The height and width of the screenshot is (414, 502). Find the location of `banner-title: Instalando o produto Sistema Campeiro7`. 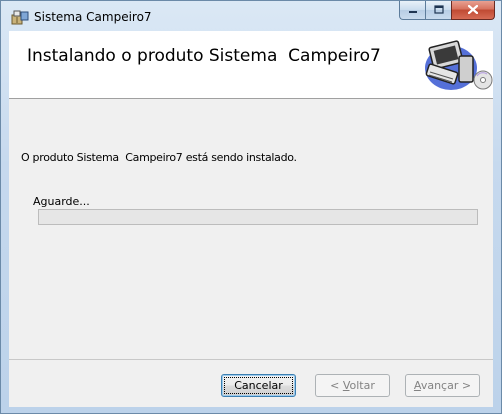

banner-title: Instalando o produto Sistema Campeiro7 is located at coordinates (204, 56).